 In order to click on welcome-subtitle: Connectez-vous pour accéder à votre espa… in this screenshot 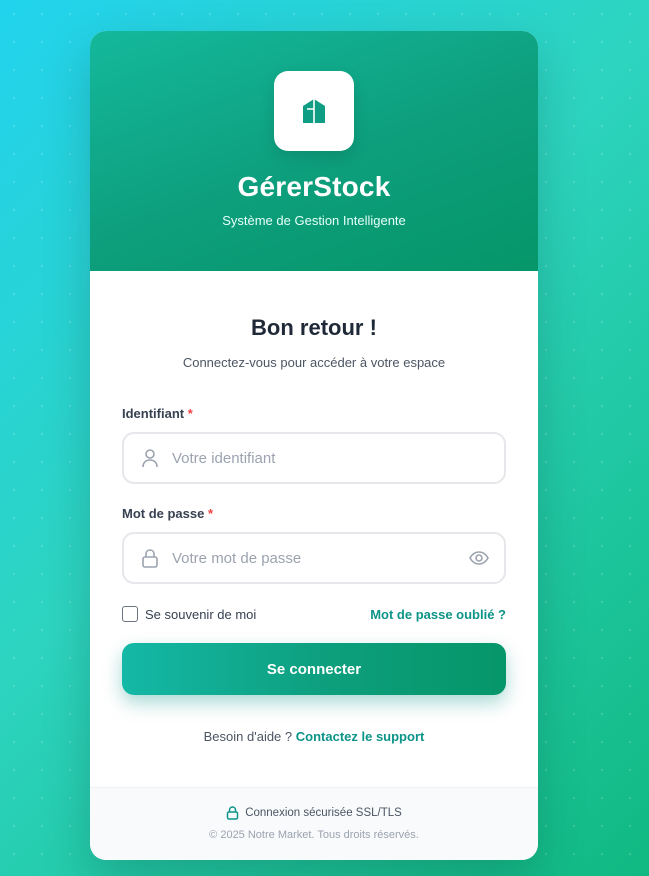, I will do `click(314, 362)`.